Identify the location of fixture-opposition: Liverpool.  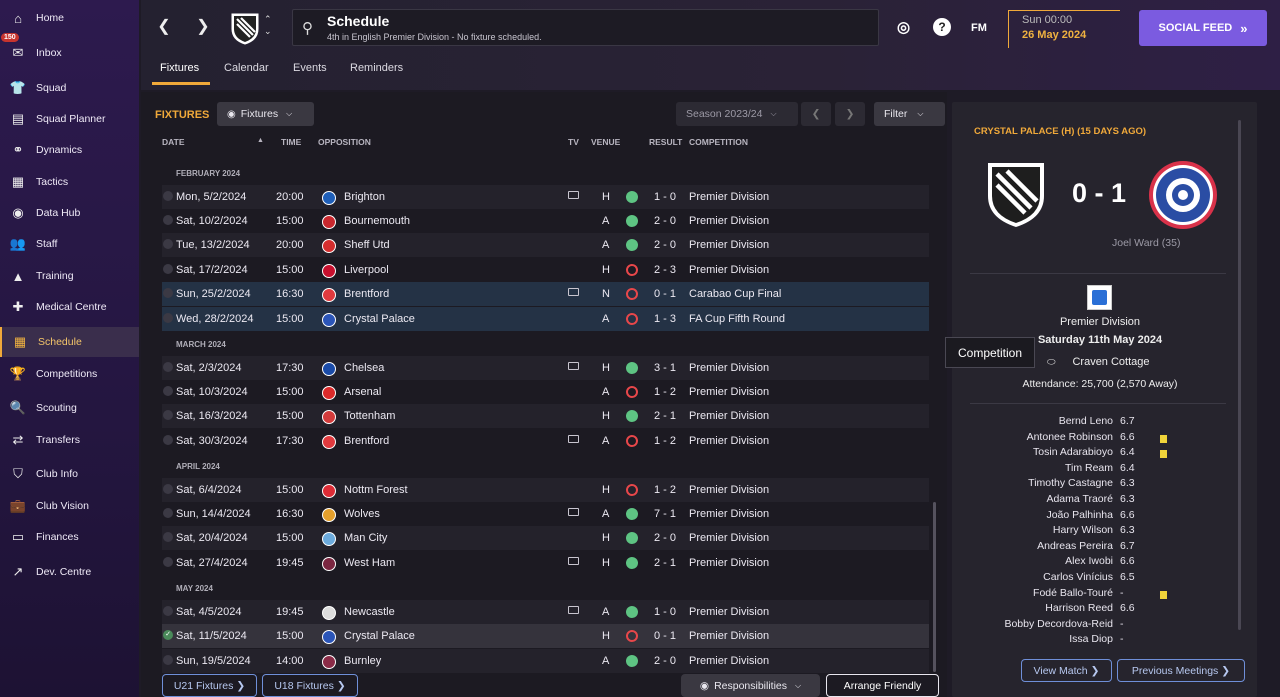
(366, 270).